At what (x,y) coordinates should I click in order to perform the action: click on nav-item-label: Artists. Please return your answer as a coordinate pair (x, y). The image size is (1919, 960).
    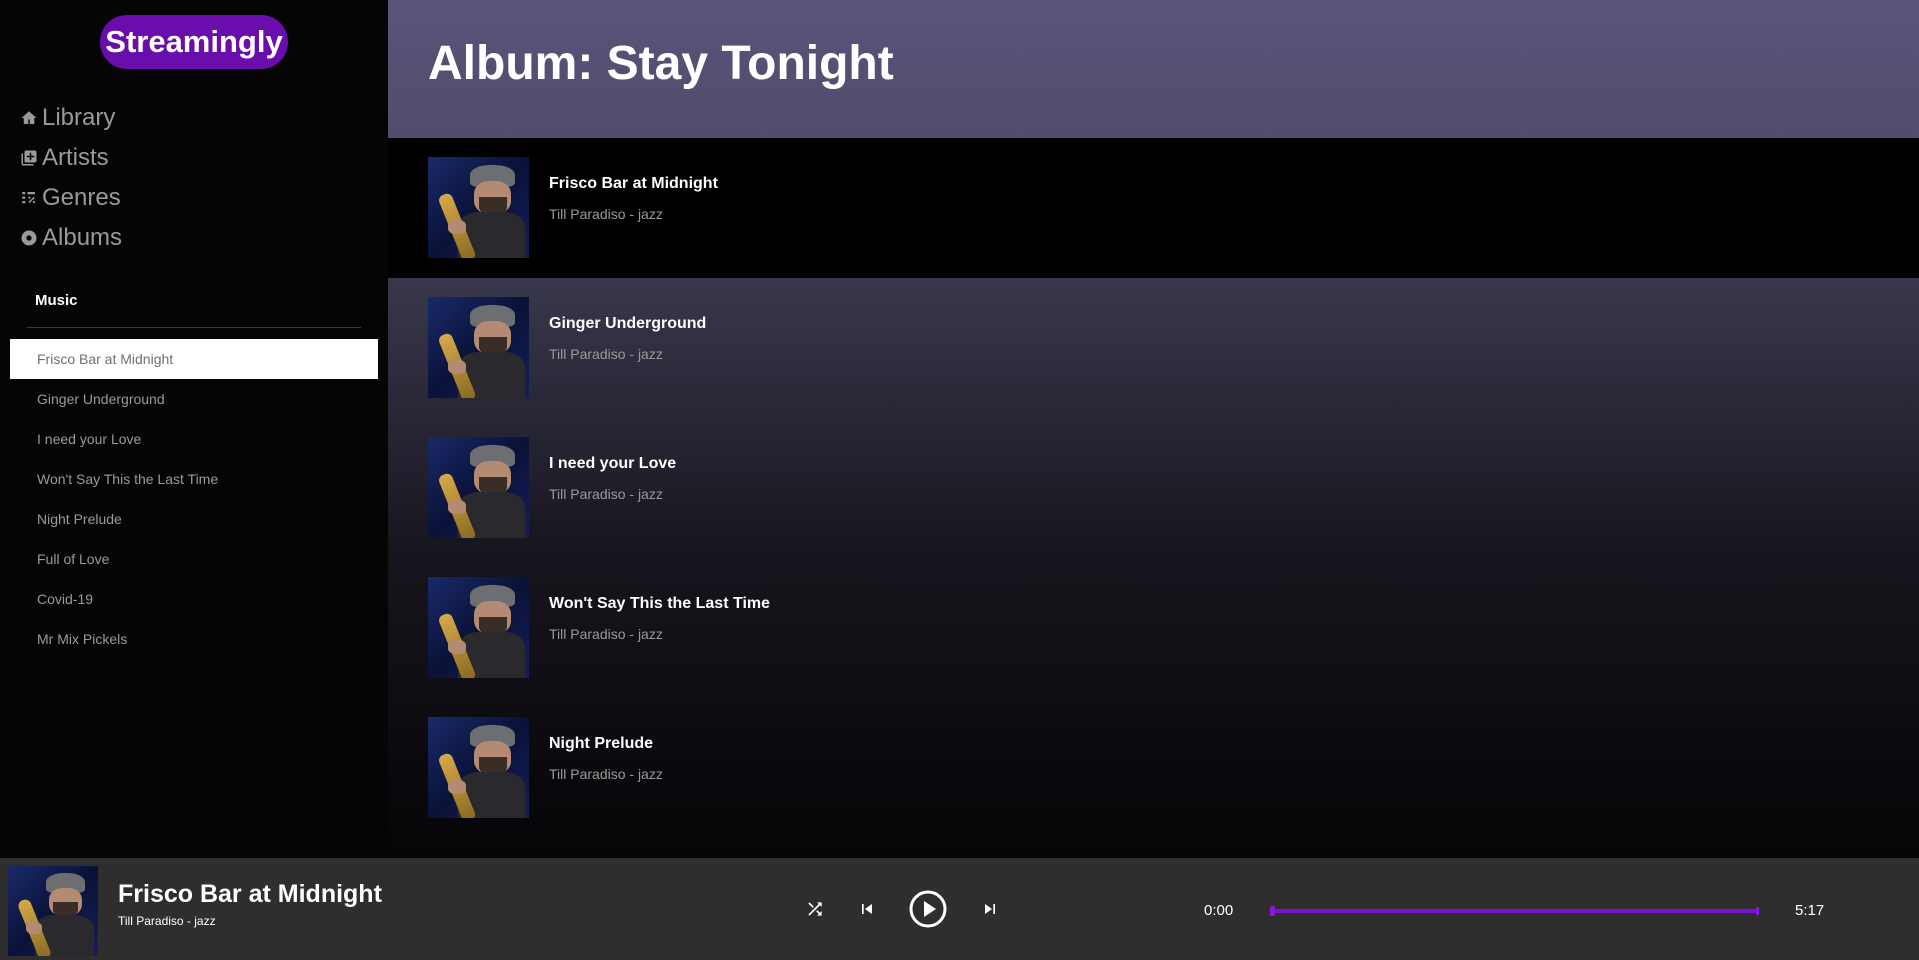
    Looking at the image, I should click on (75, 157).